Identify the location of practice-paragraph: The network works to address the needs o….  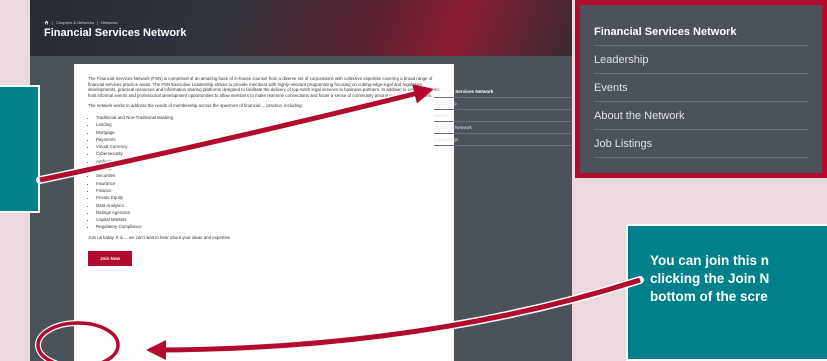
(195, 106).